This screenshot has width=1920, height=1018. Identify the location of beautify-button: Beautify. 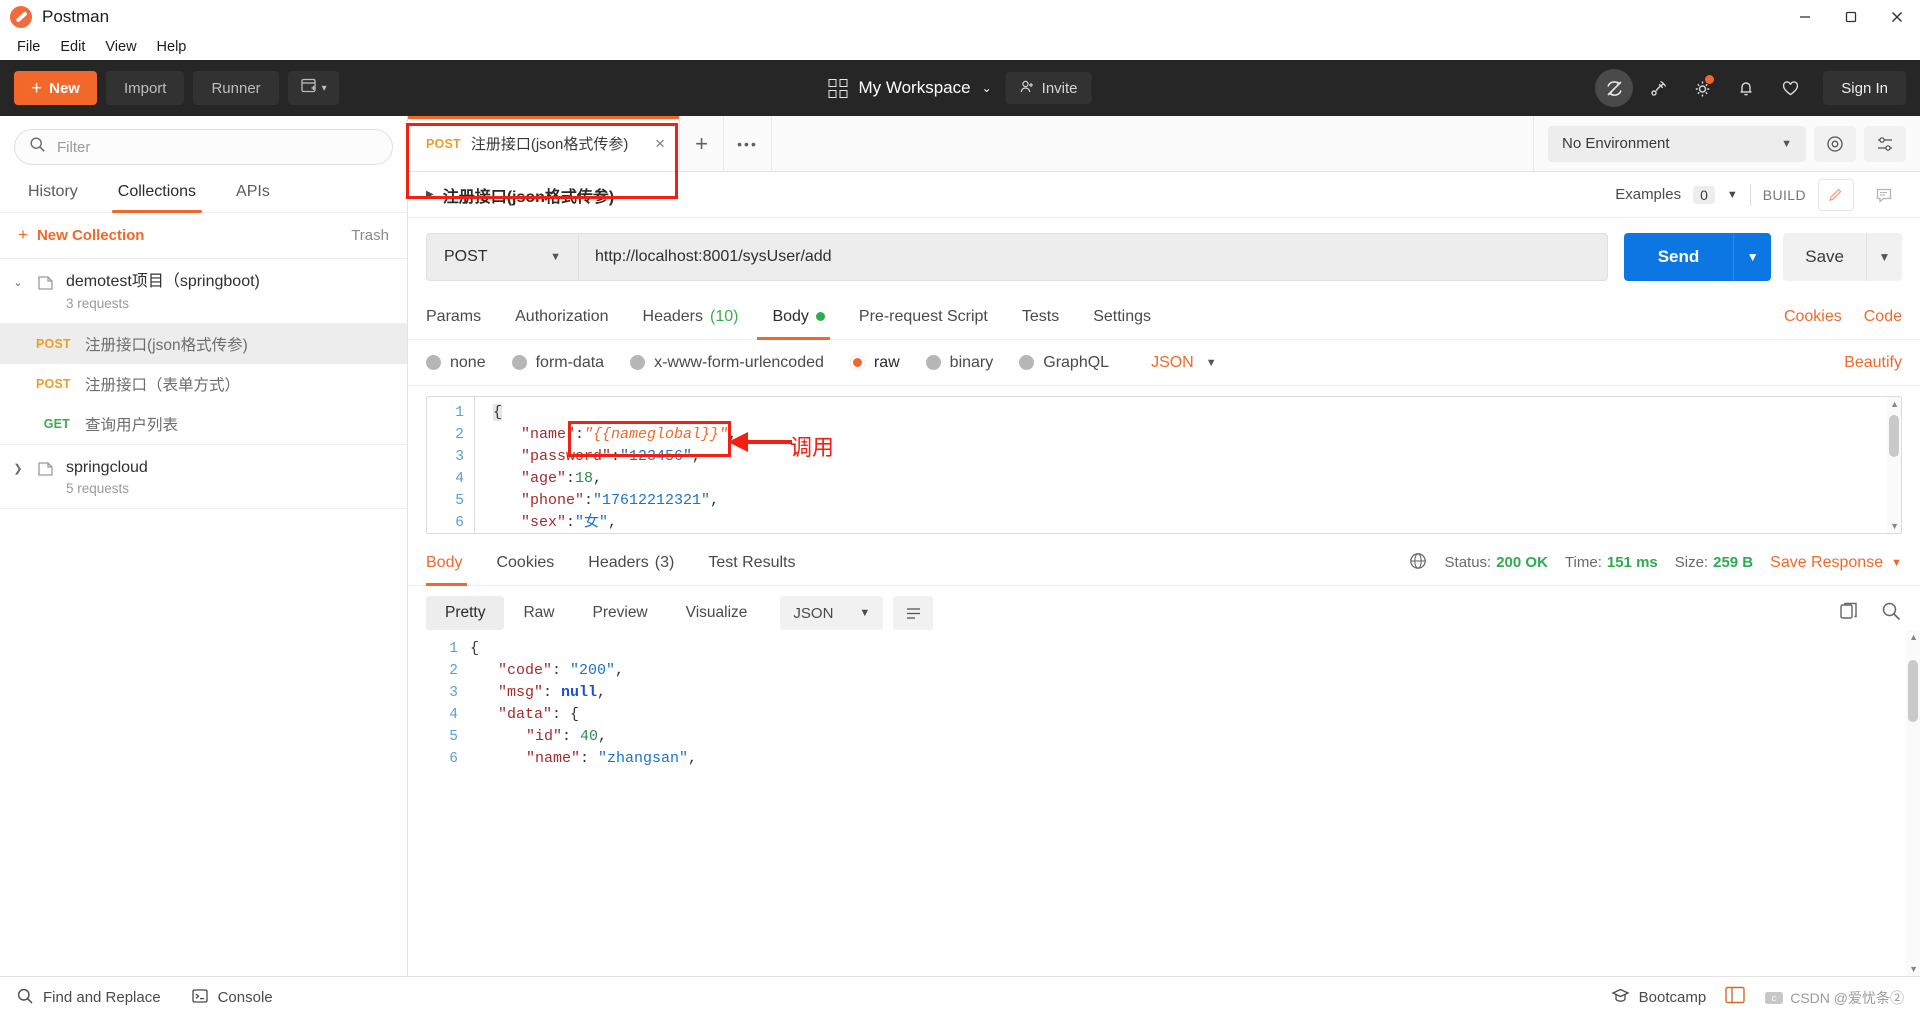
(1873, 363).